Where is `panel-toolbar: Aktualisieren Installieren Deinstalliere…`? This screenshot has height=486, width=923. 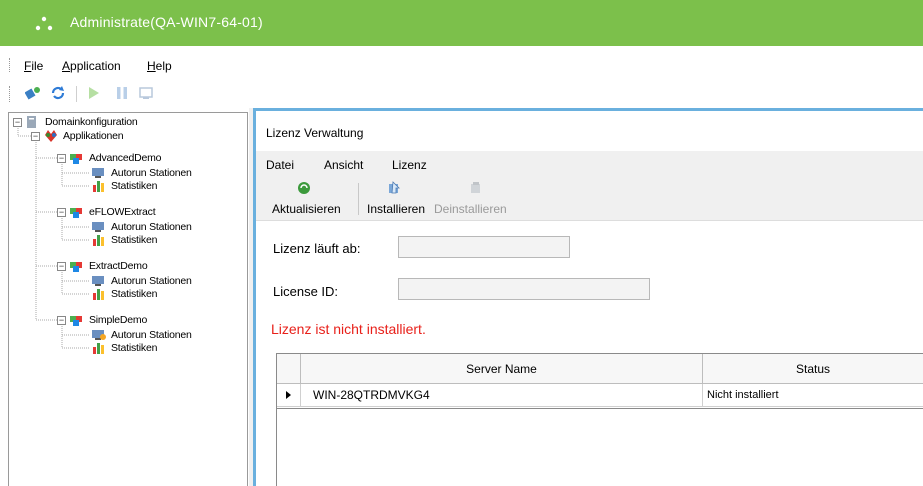
panel-toolbar: Aktualisieren Installieren Deinstalliere… is located at coordinates (589, 199).